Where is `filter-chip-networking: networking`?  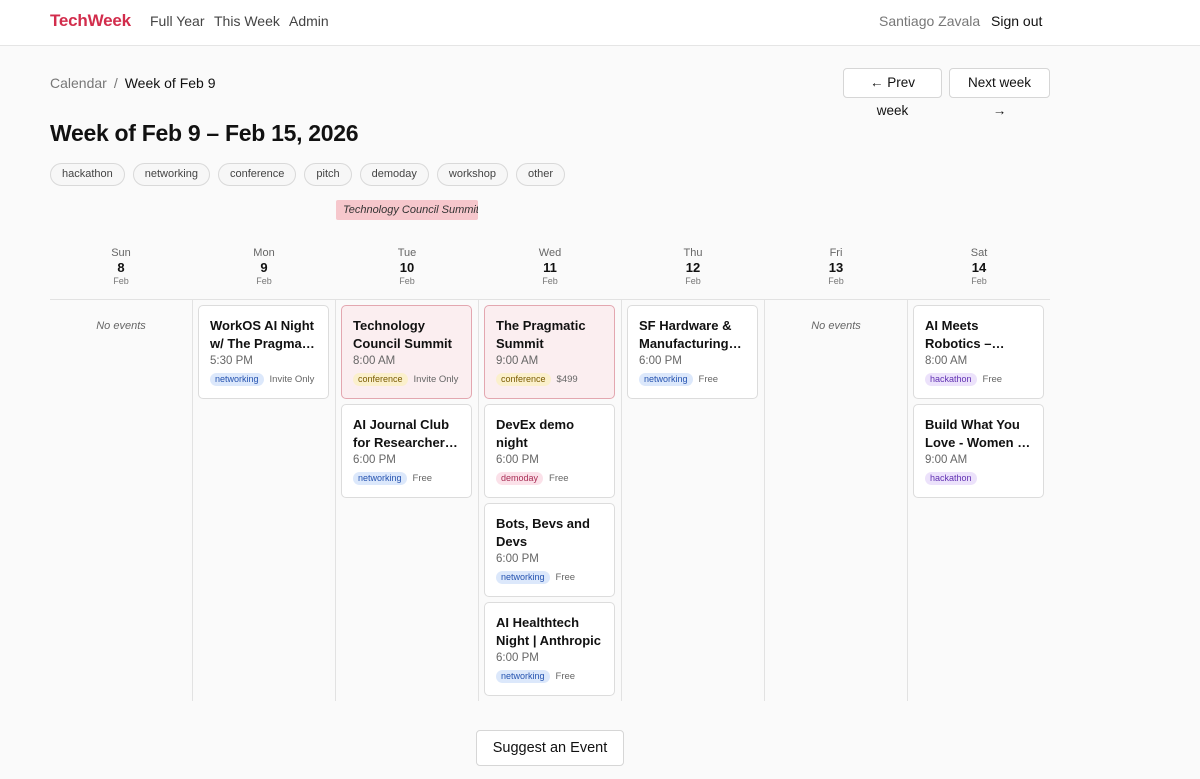
filter-chip-networking: networking is located at coordinates (171, 174).